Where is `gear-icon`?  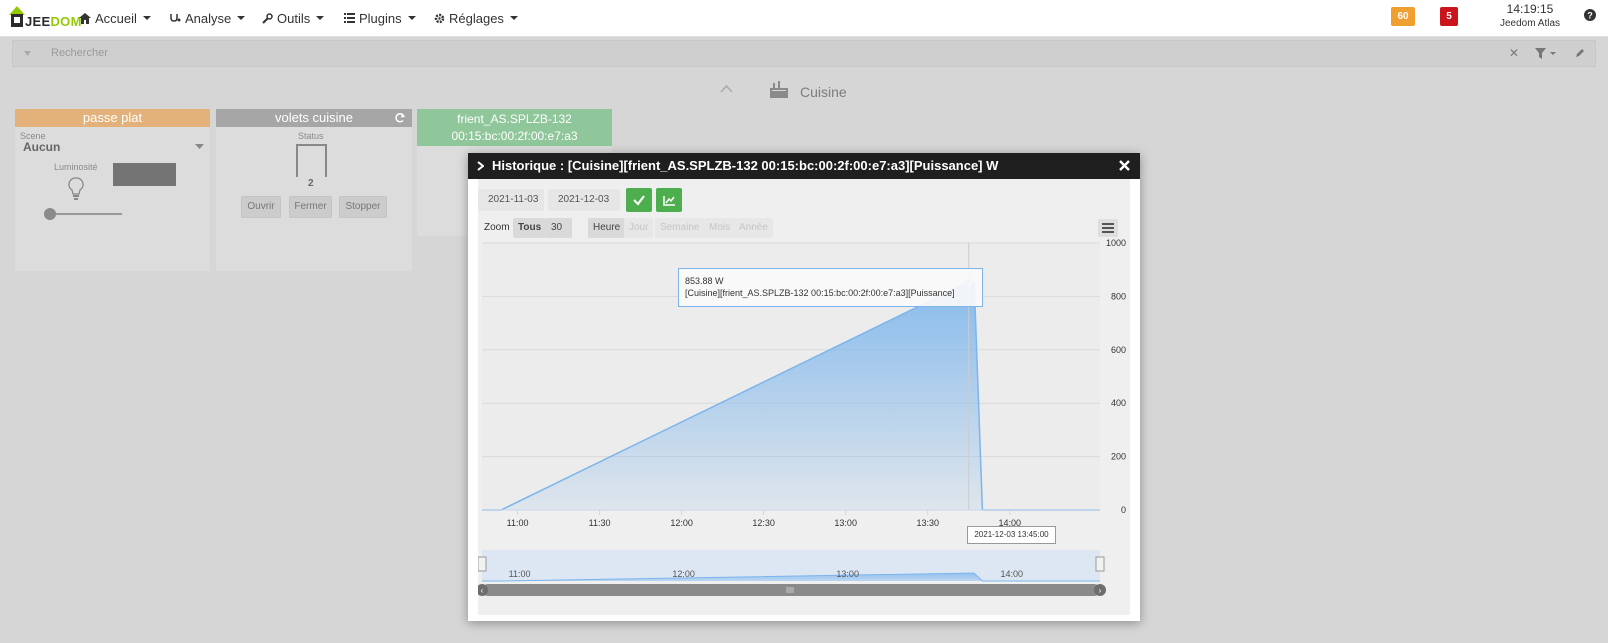
gear-icon is located at coordinates (439, 18).